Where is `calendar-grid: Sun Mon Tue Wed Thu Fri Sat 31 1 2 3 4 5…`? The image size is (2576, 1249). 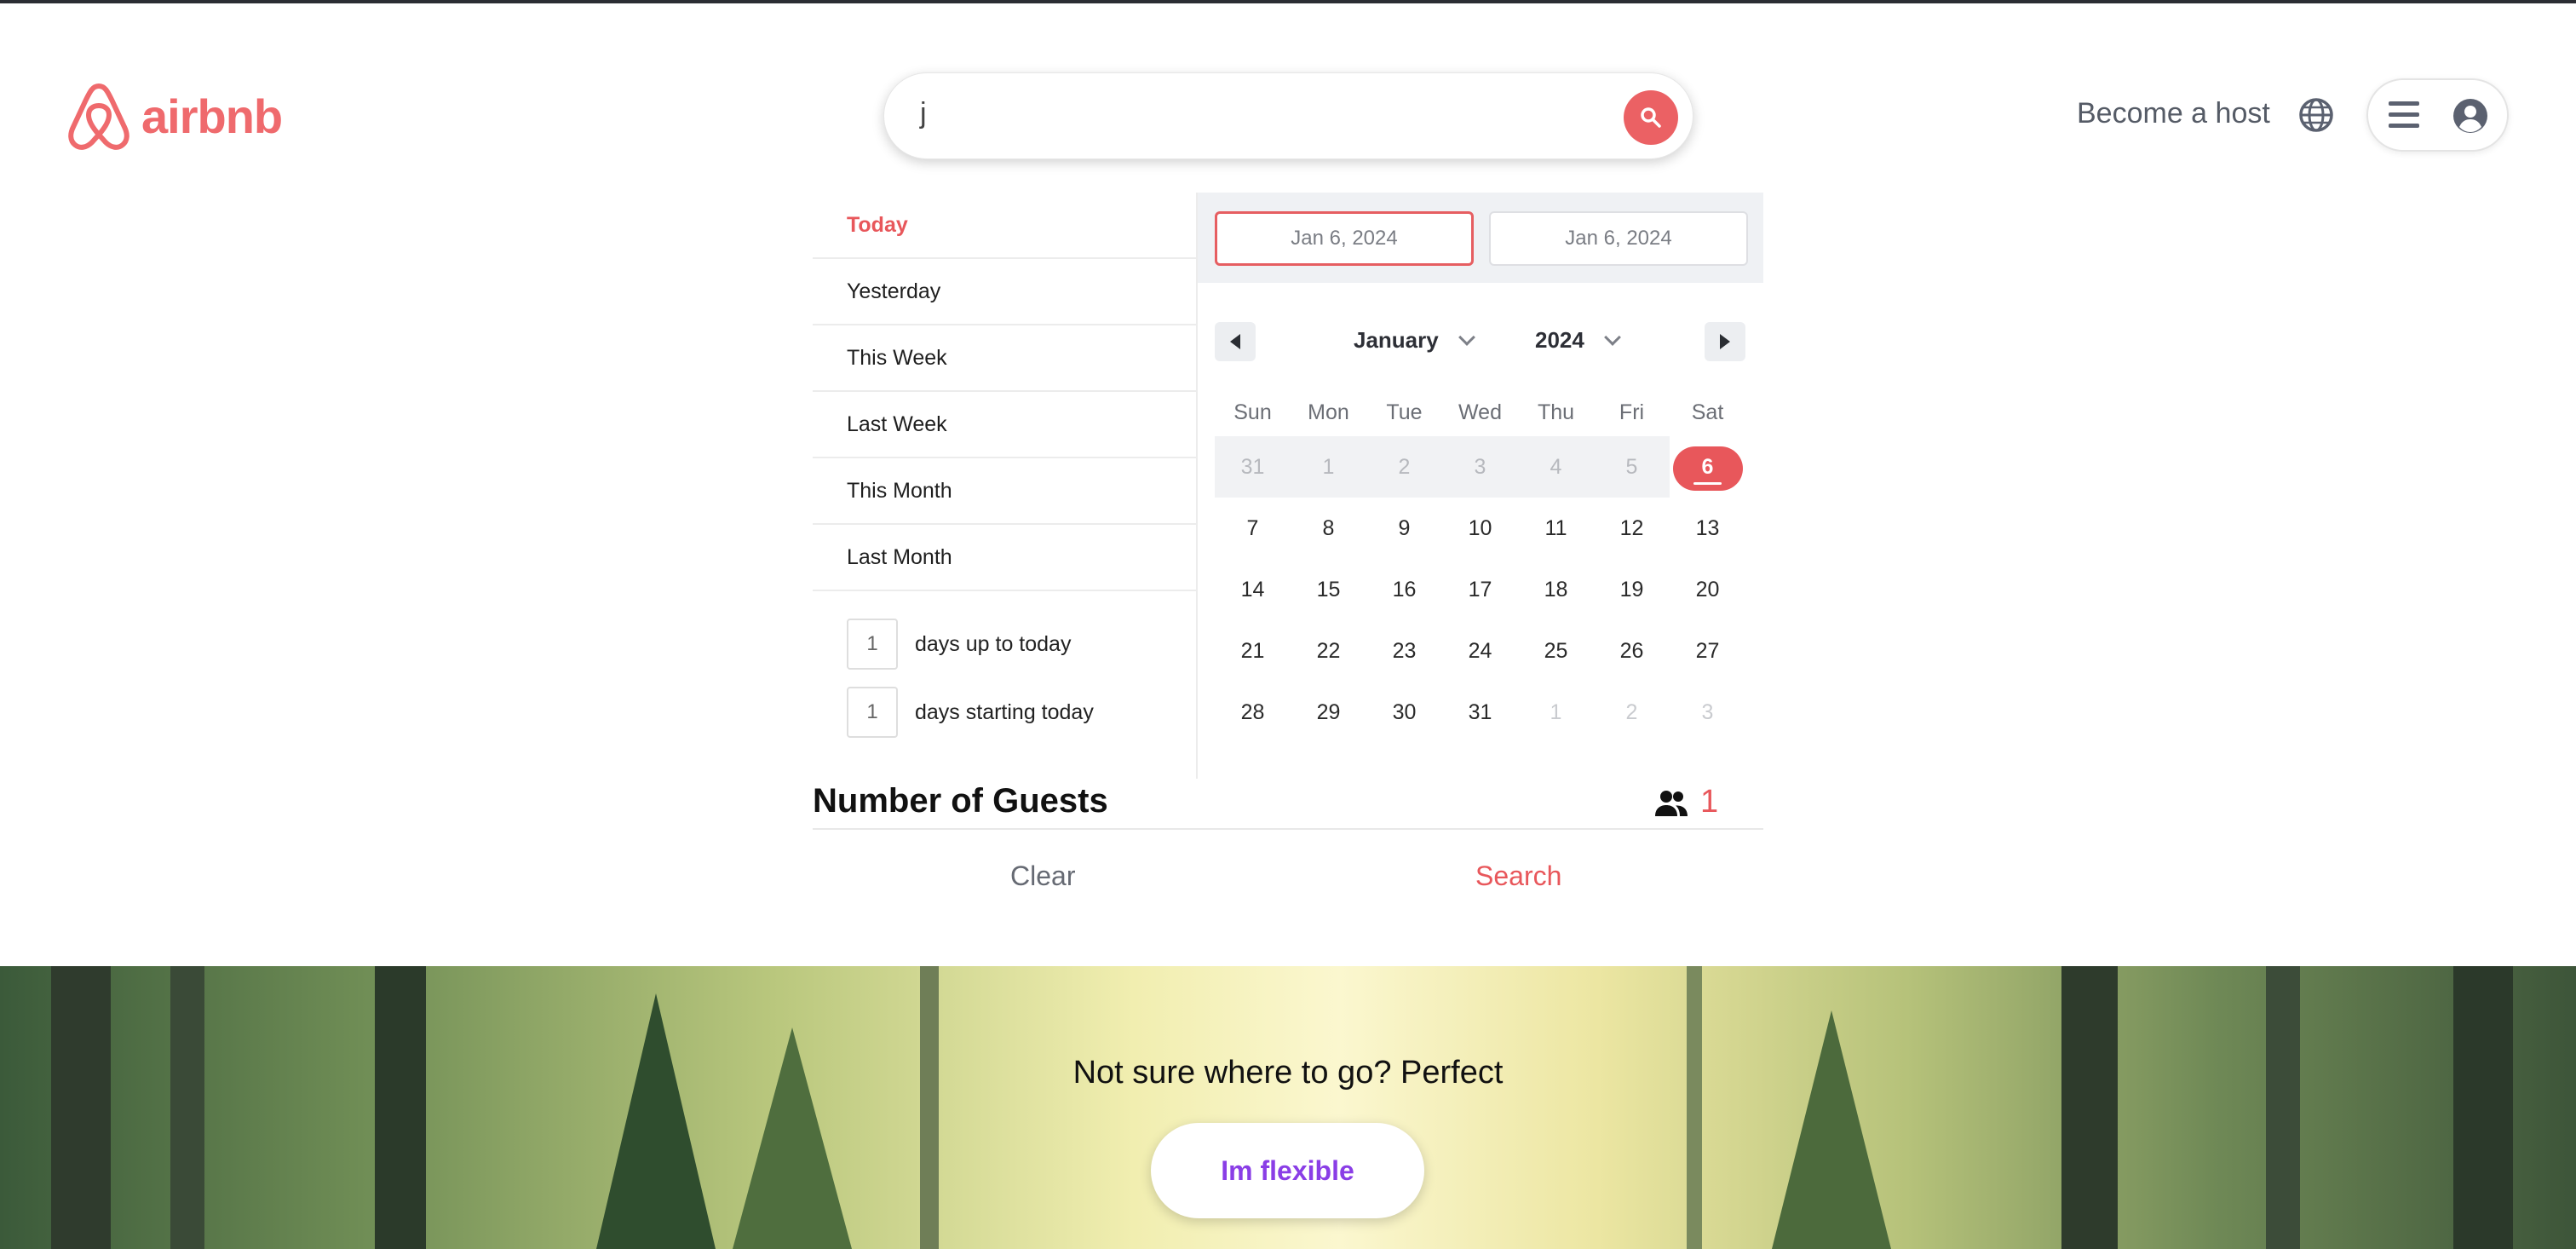
calendar-grid: Sun Mon Tue Wed Thu Fri Sat 31 1 2 3 4 5… is located at coordinates (1480, 566).